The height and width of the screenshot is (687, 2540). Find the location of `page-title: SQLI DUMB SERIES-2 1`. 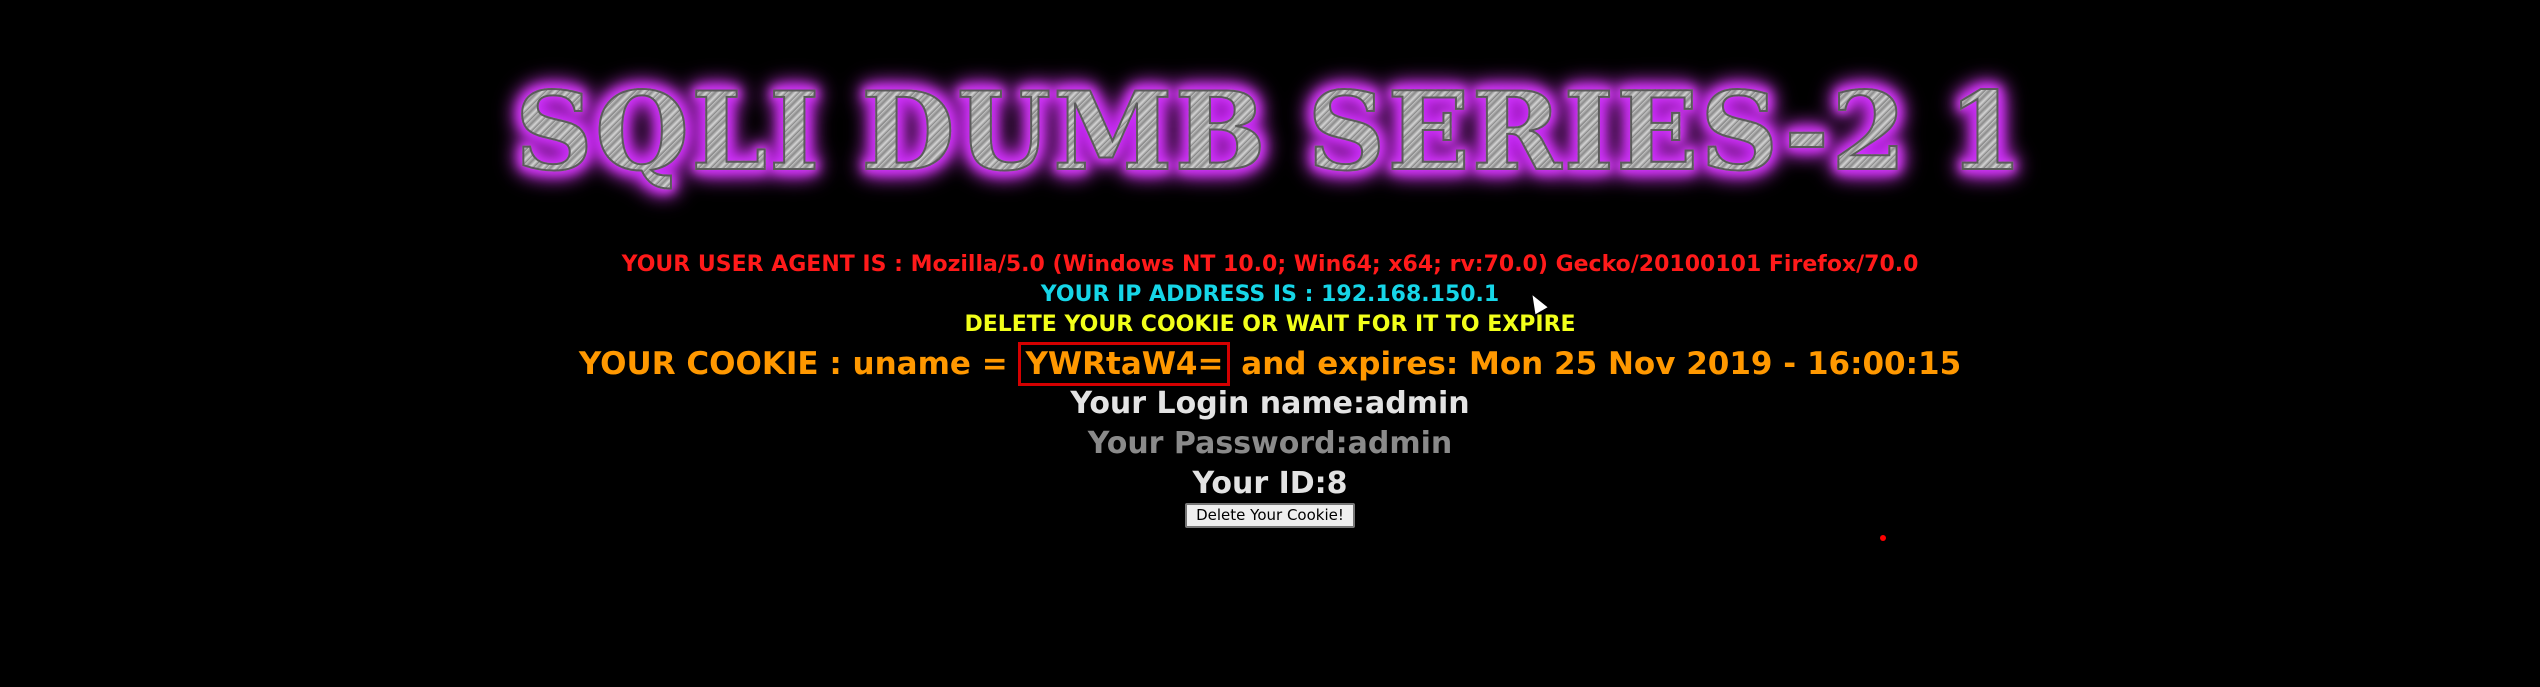

page-title: SQLI DUMB SERIES-2 1 is located at coordinates (1269, 132).